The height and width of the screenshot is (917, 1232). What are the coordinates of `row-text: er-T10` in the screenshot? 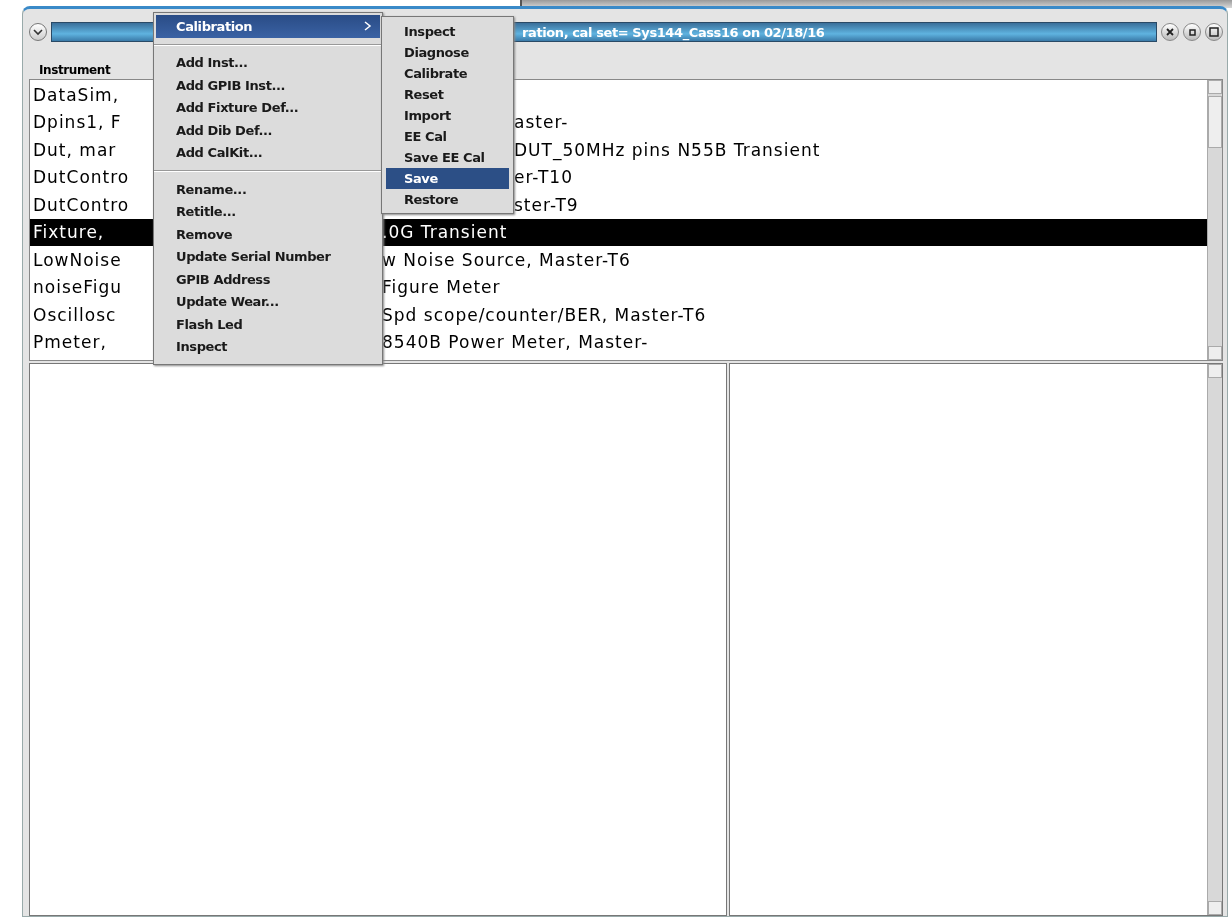 It's located at (543, 177).